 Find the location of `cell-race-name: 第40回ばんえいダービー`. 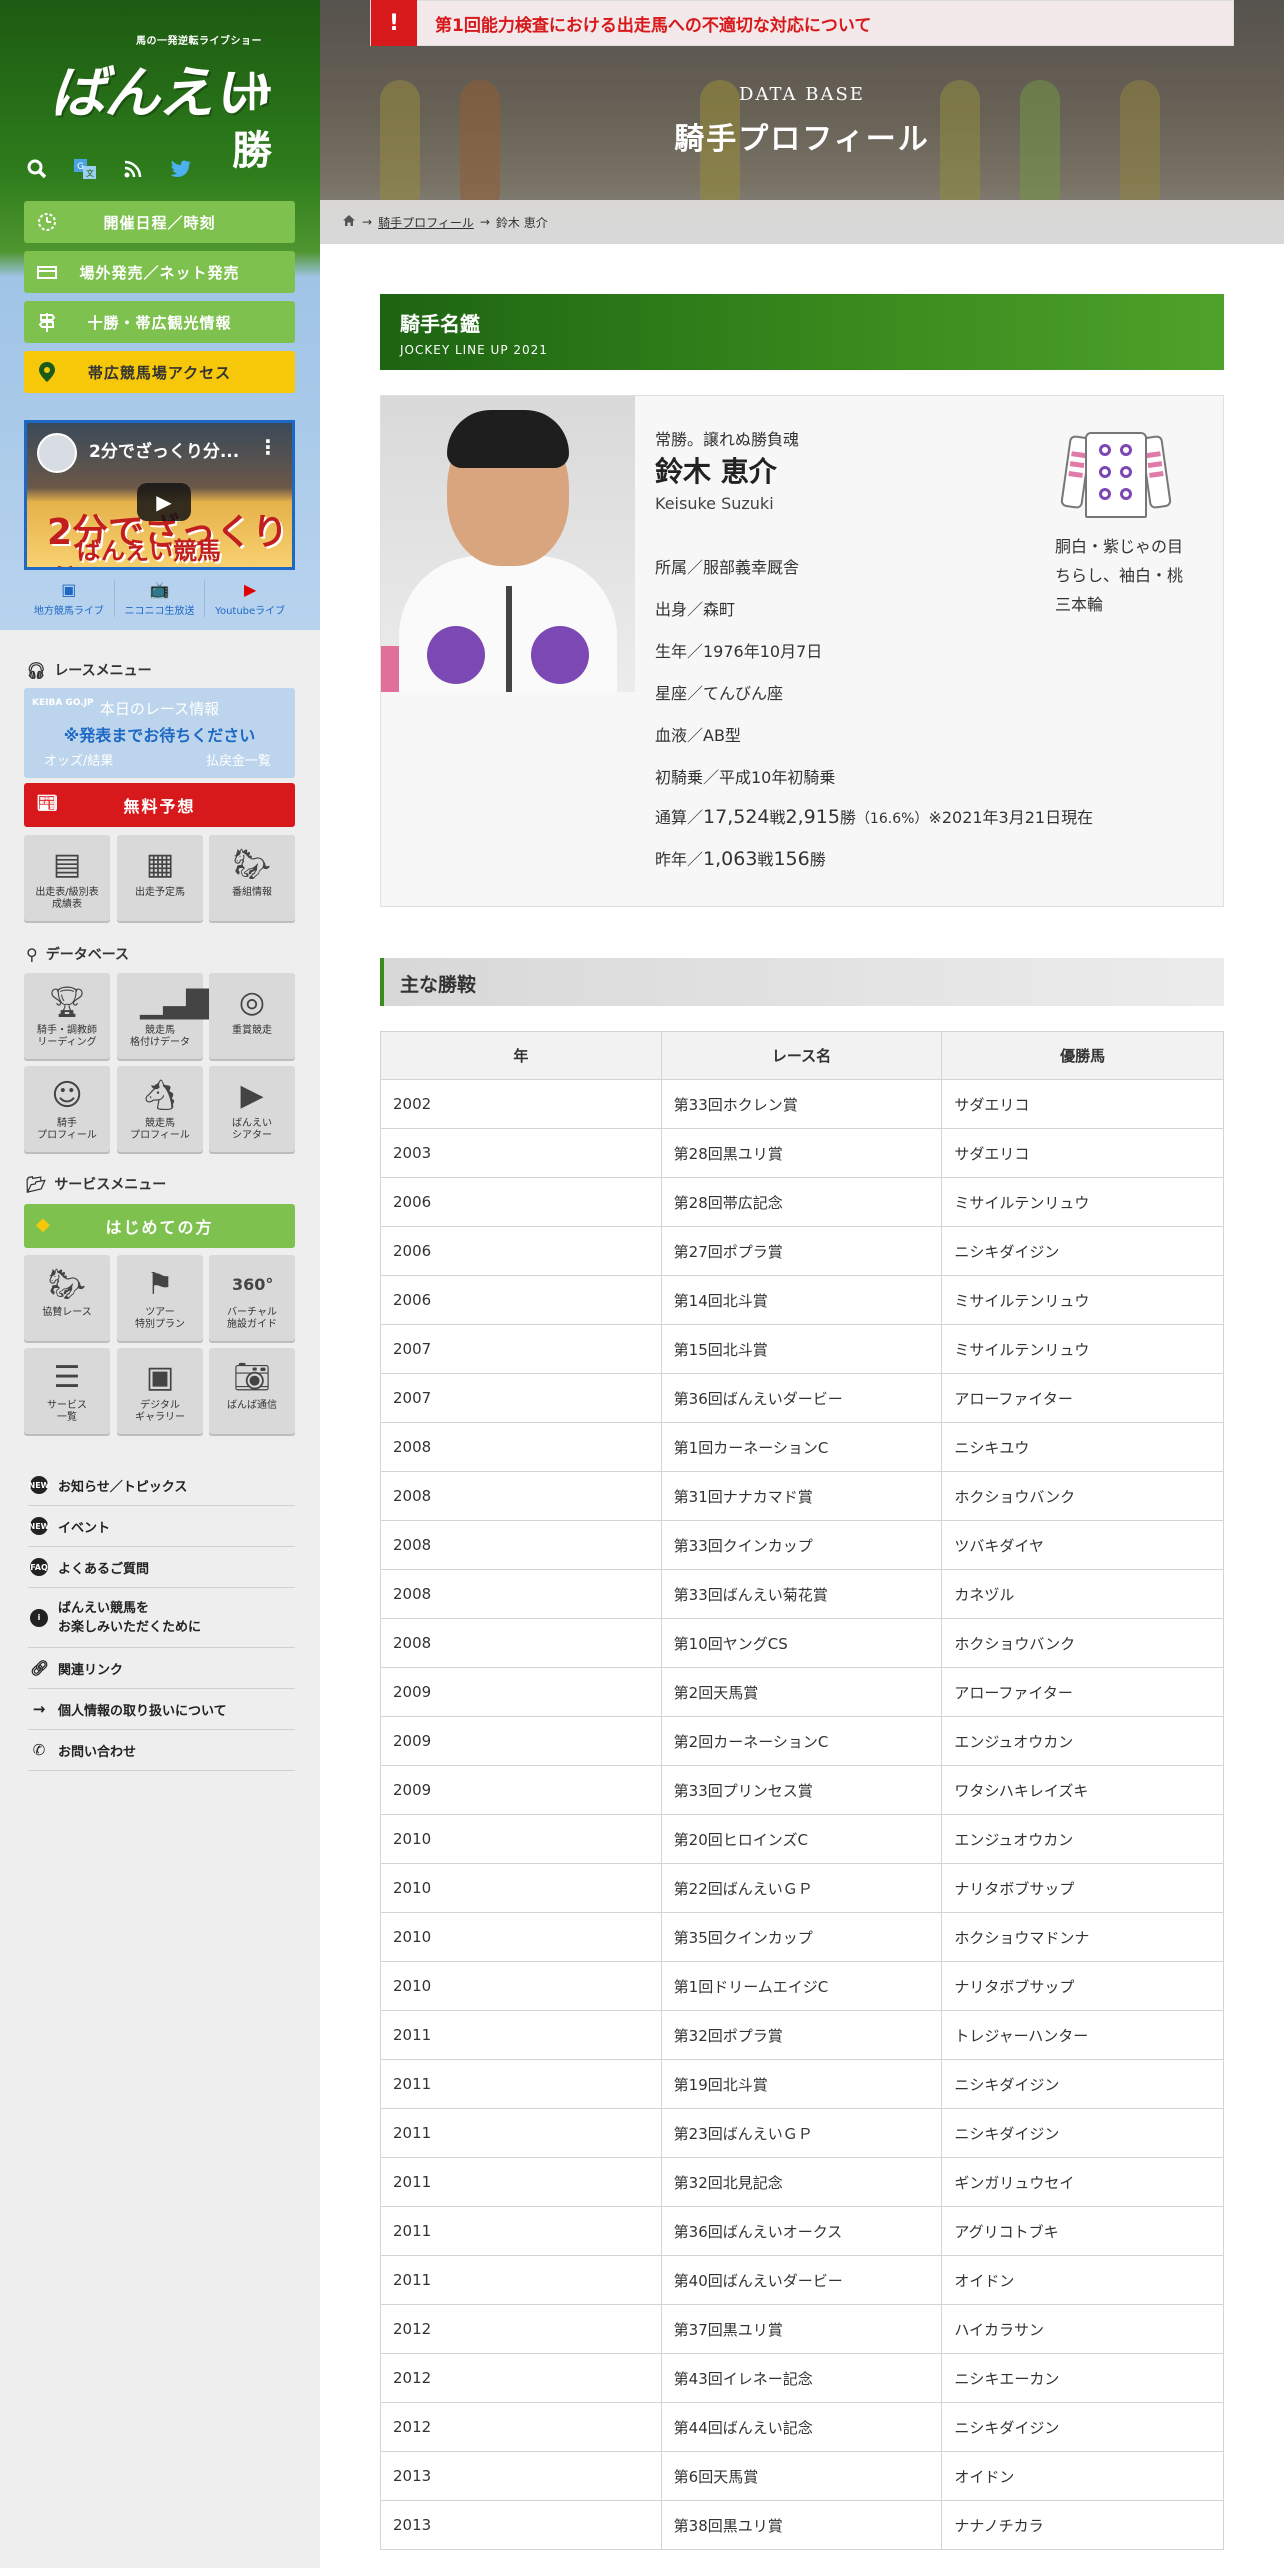

cell-race-name: 第40回ばんえいダービー is located at coordinates (801, 2280).